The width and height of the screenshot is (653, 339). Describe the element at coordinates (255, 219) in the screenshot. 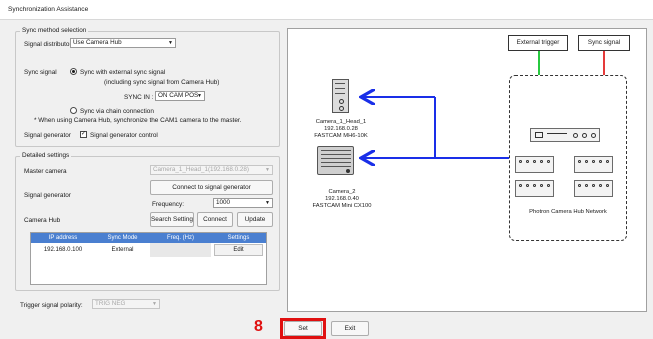

I see `update-button: Update` at that location.